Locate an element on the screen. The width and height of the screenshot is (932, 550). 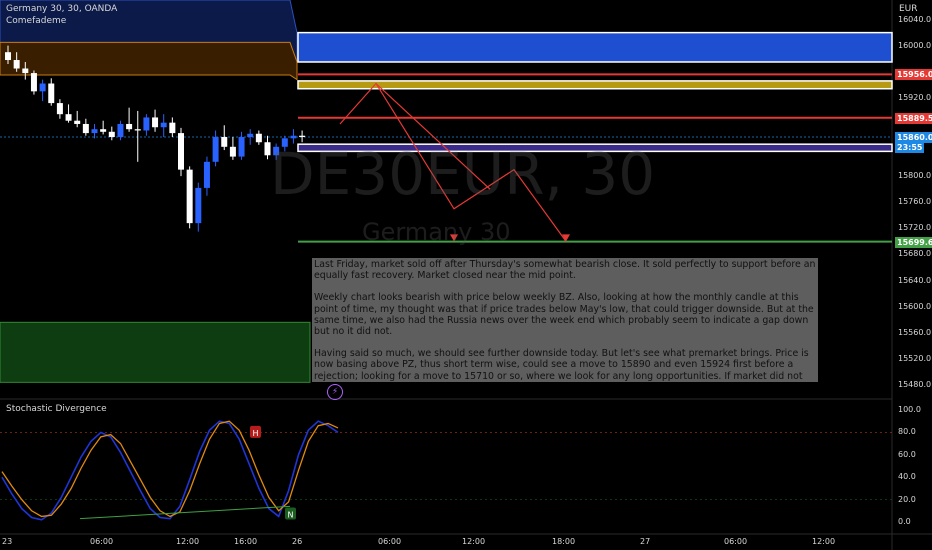
price-tick: 15560.0 is located at coordinates (915, 332).